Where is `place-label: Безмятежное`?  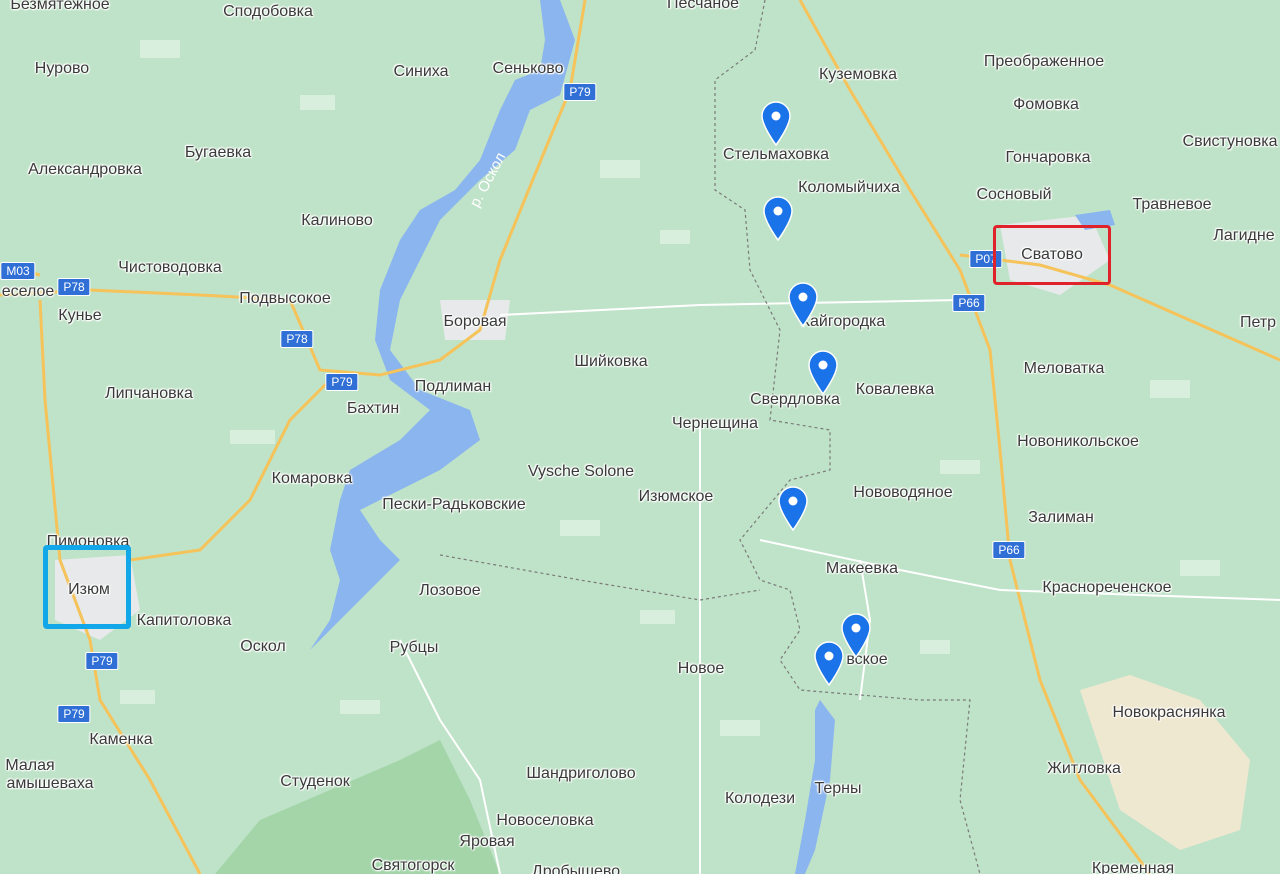 place-label: Безмятежное is located at coordinates (60, 6).